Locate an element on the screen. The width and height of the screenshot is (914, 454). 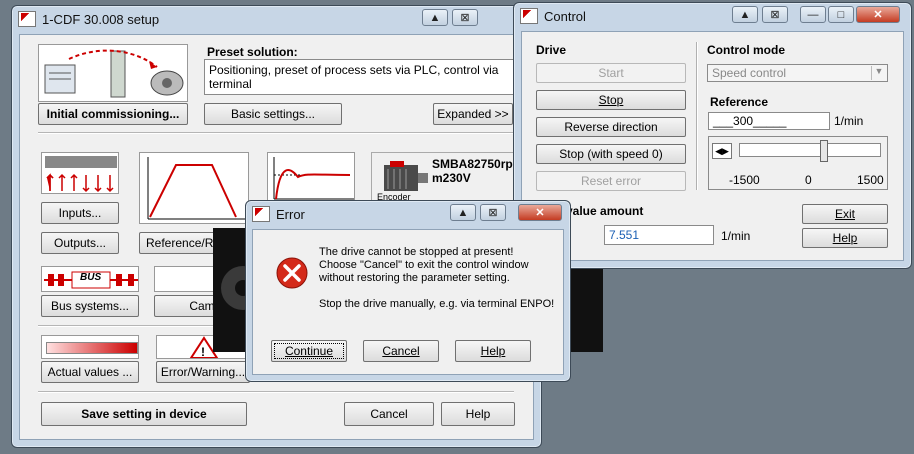
reference-unit: 1/min is located at coordinates (849, 121).